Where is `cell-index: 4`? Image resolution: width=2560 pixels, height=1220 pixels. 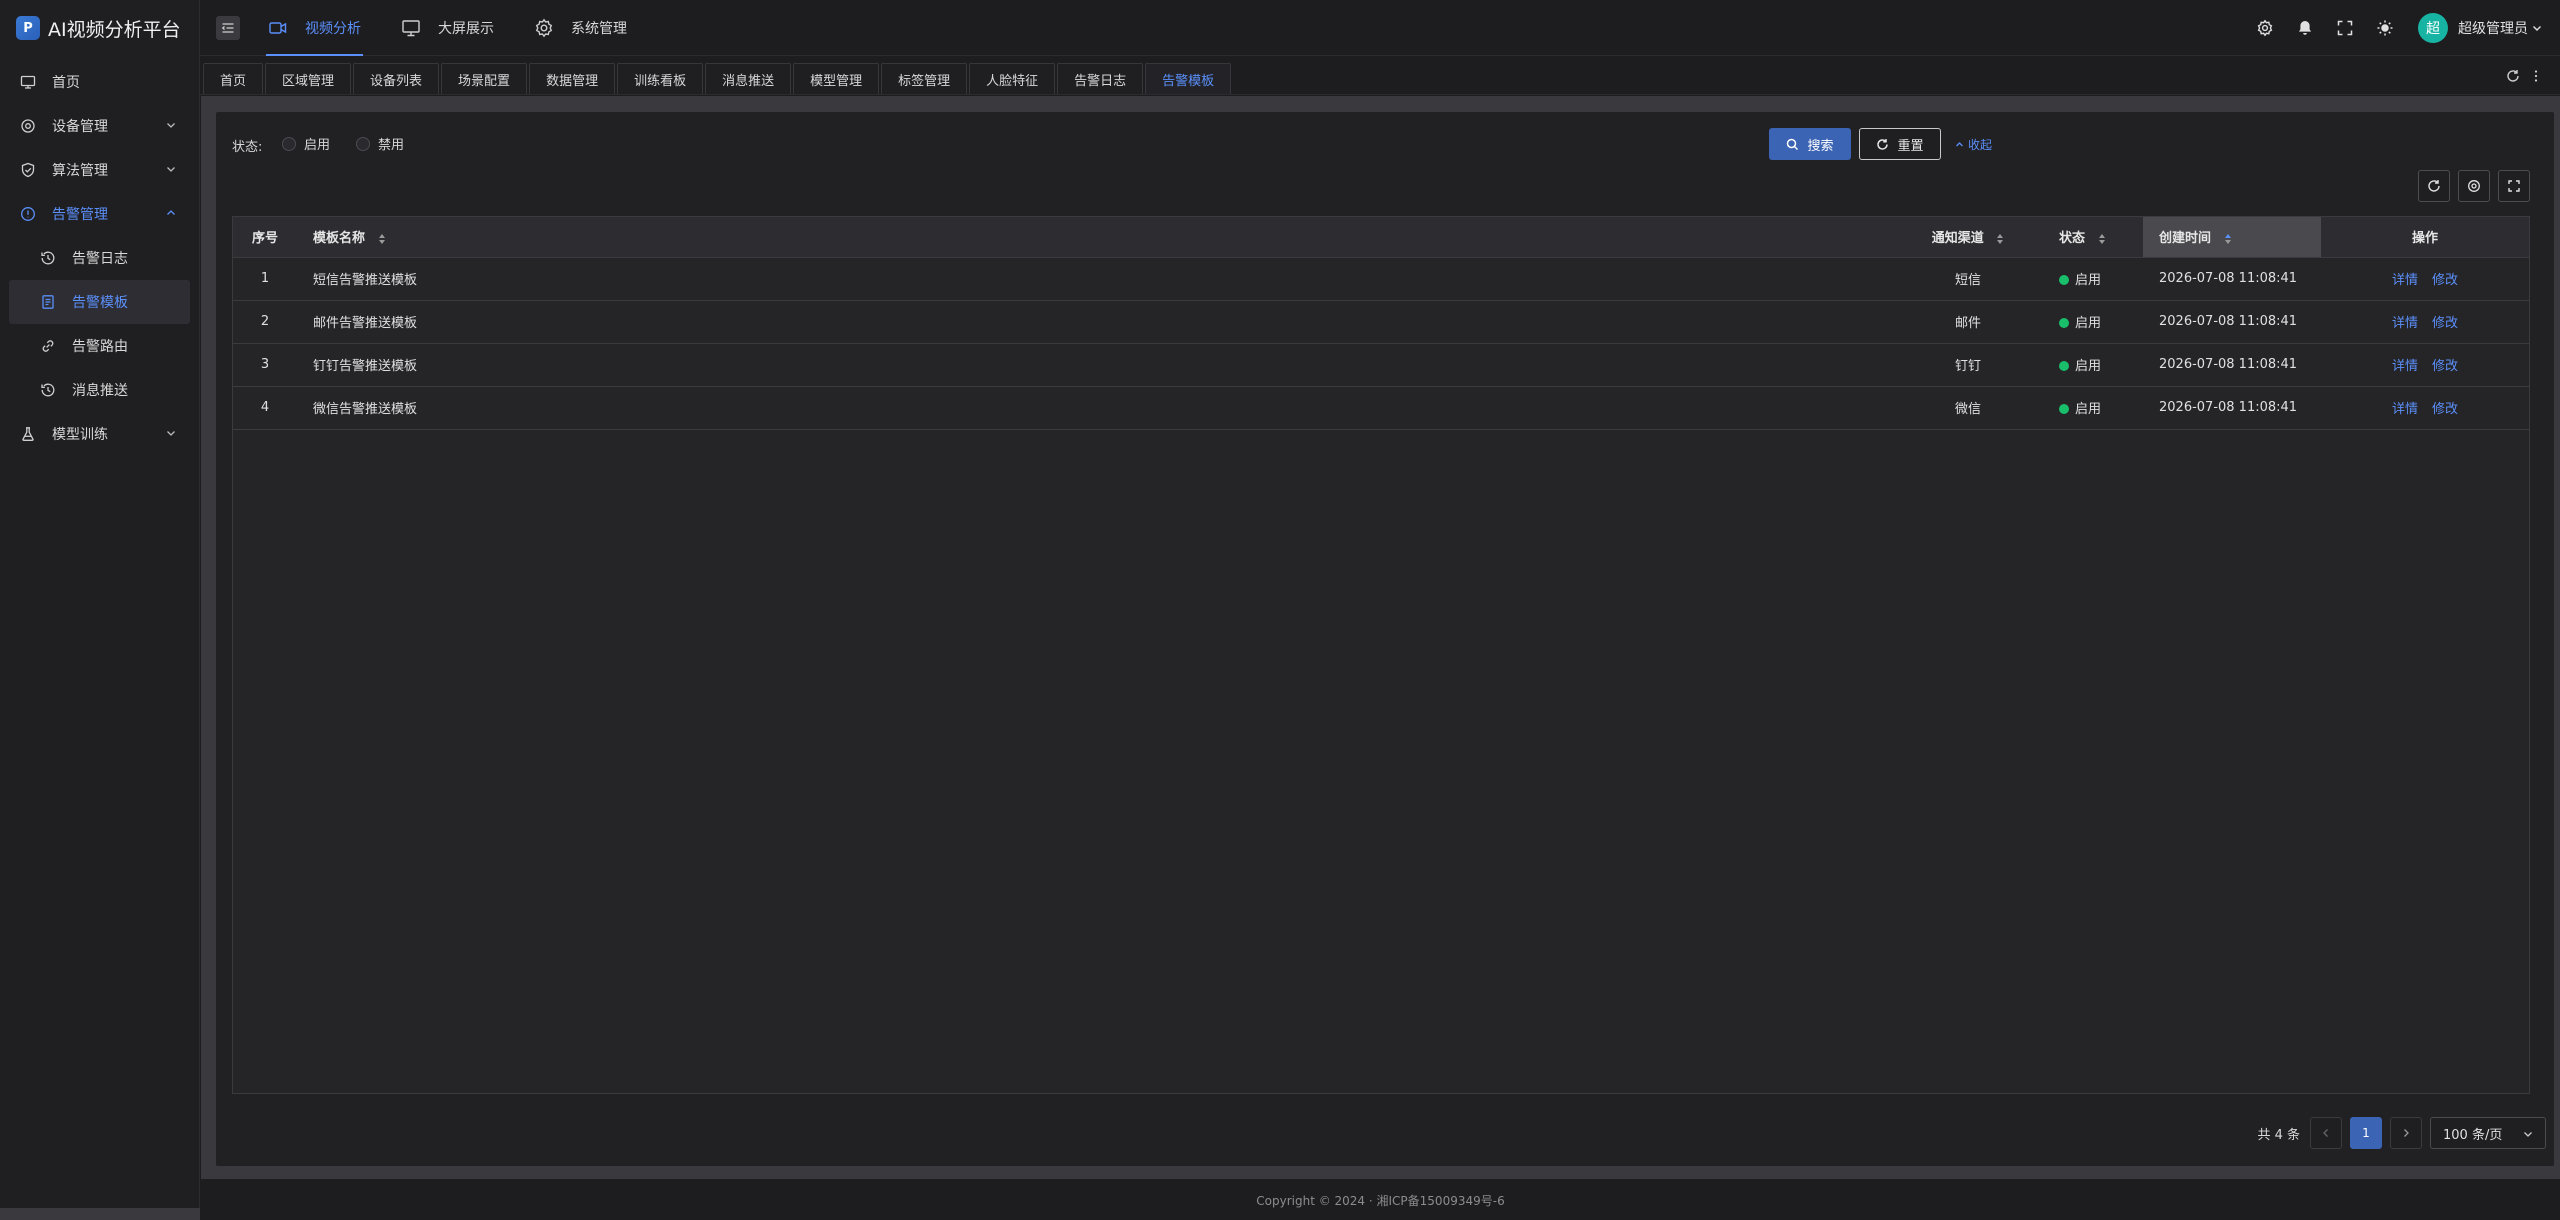
cell-index: 4 is located at coordinates (265, 408).